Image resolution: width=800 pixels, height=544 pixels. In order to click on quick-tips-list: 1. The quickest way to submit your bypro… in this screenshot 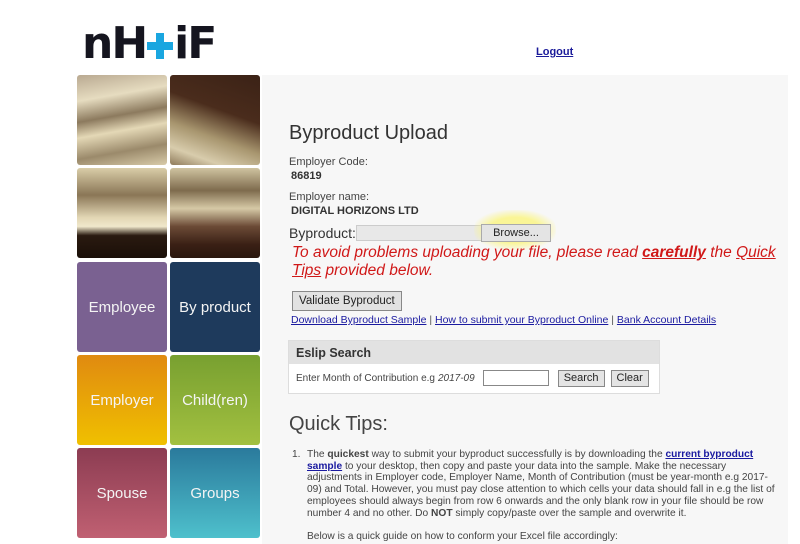, I will do `click(537, 496)`.